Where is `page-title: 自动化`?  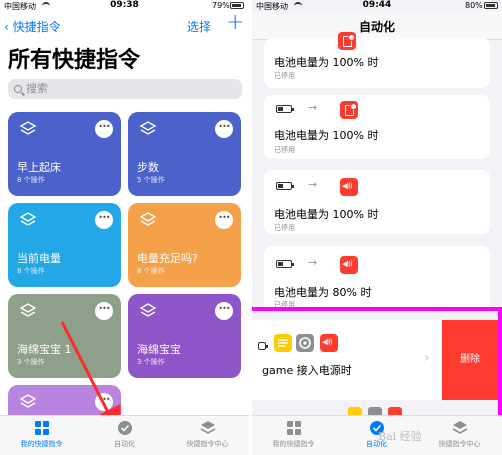
page-title: 自动化 is located at coordinates (376, 27).